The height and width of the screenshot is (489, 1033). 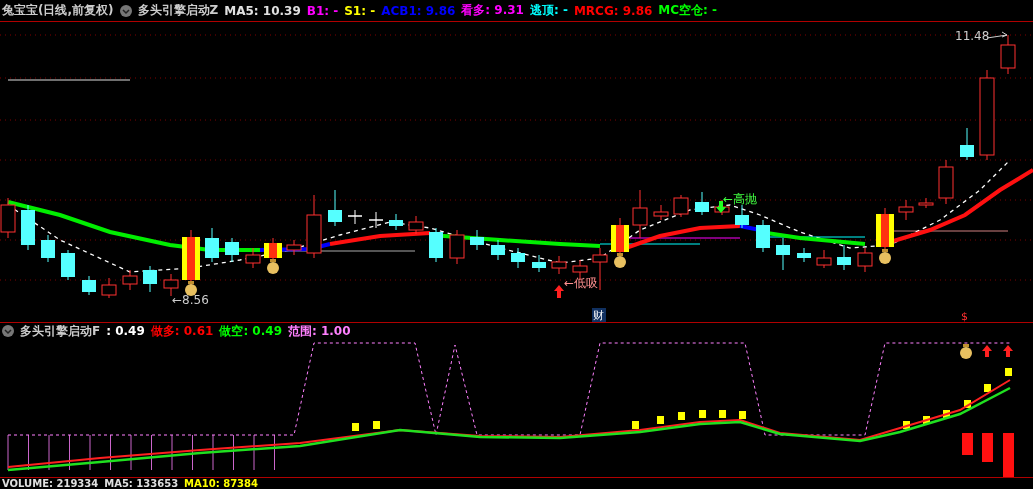 I want to click on dollar-marker: $, so click(x=964, y=316).